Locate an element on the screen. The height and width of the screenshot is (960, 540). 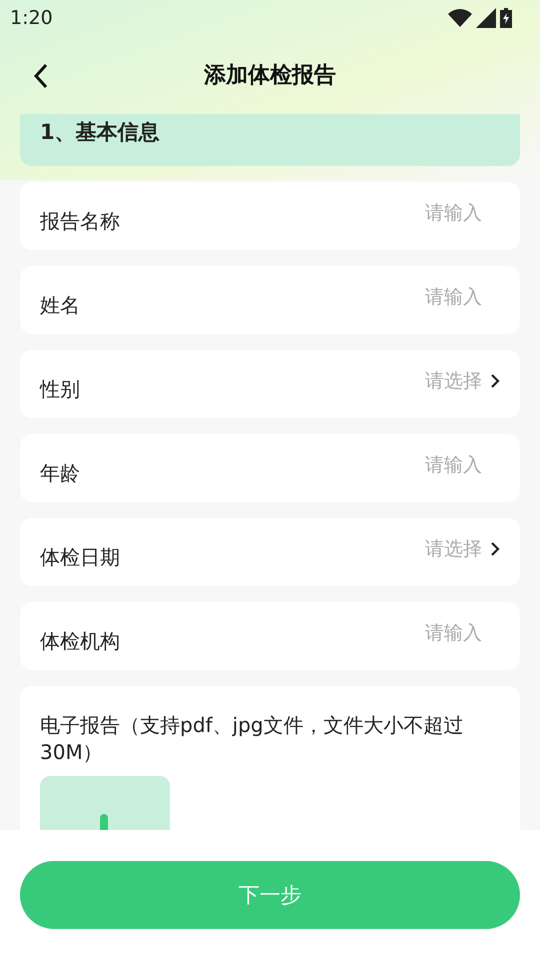
form-row: 性别 请选择 is located at coordinates (270, 384).